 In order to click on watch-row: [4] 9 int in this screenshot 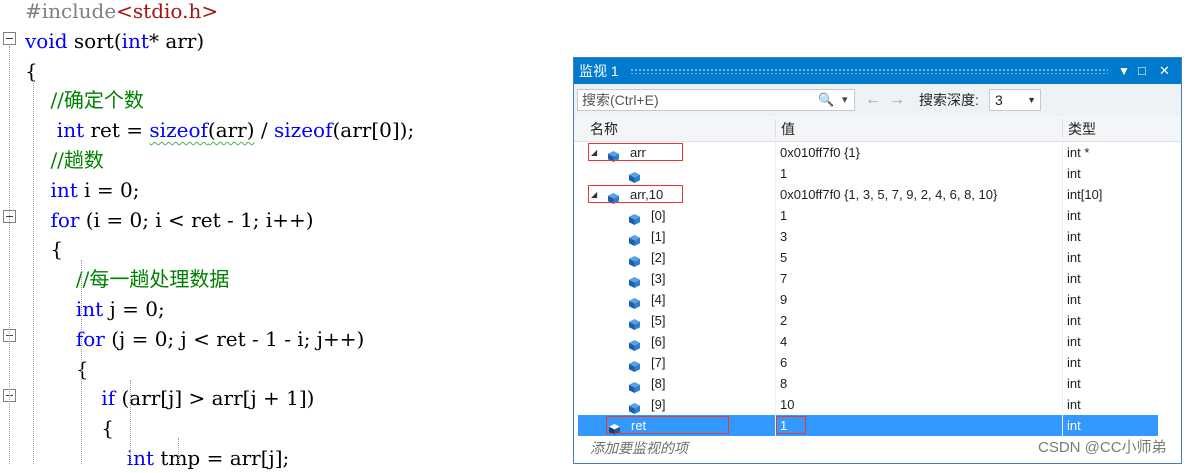, I will do `click(877, 299)`.